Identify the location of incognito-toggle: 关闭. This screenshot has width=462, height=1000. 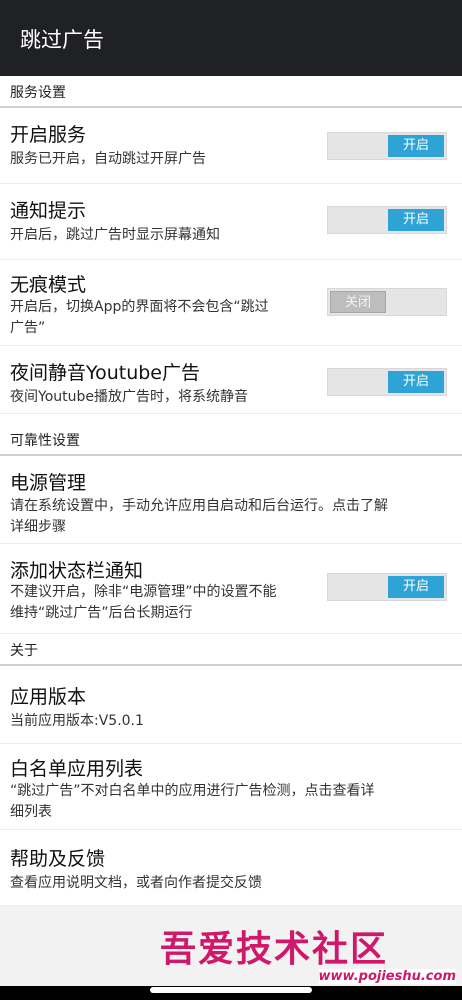
(387, 302).